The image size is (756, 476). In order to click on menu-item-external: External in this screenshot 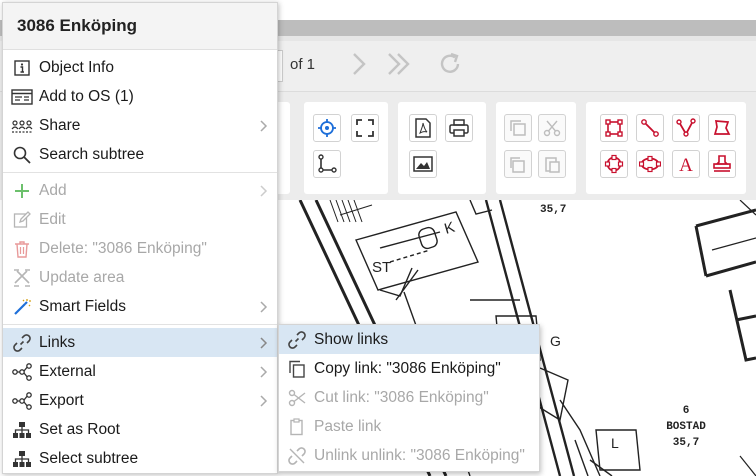, I will do `click(140, 371)`.